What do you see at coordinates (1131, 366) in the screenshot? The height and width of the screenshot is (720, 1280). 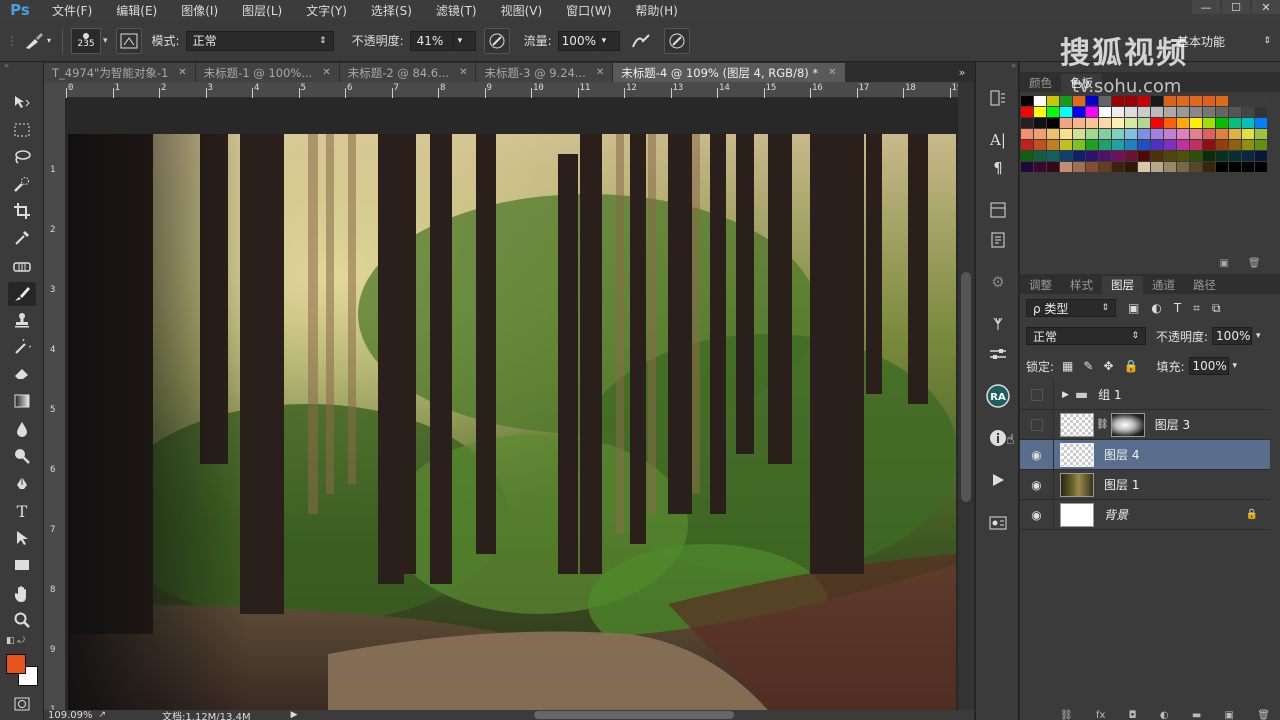 I see `lock-all-icon: 🔒` at bounding box center [1131, 366].